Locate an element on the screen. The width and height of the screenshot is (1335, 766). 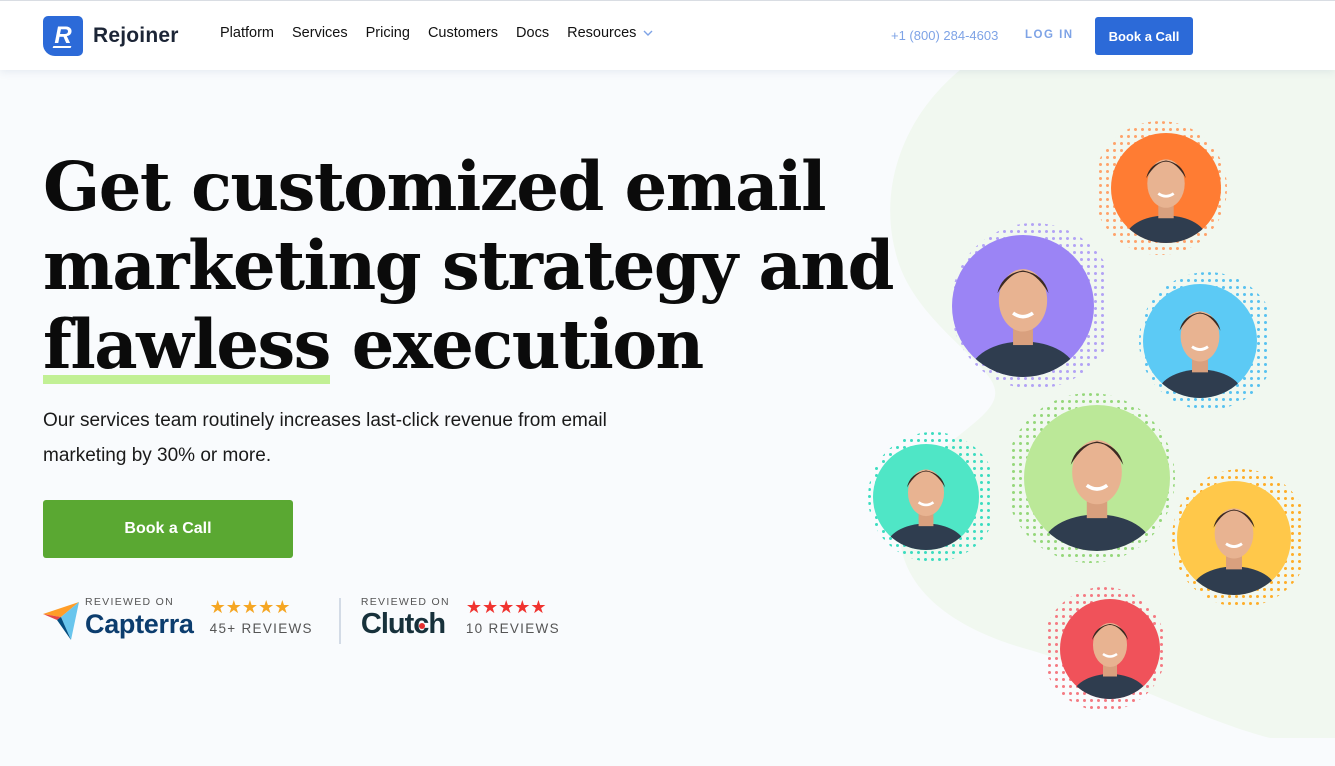
clutch-star-rating: ★★★★★ is located at coordinates (506, 607).